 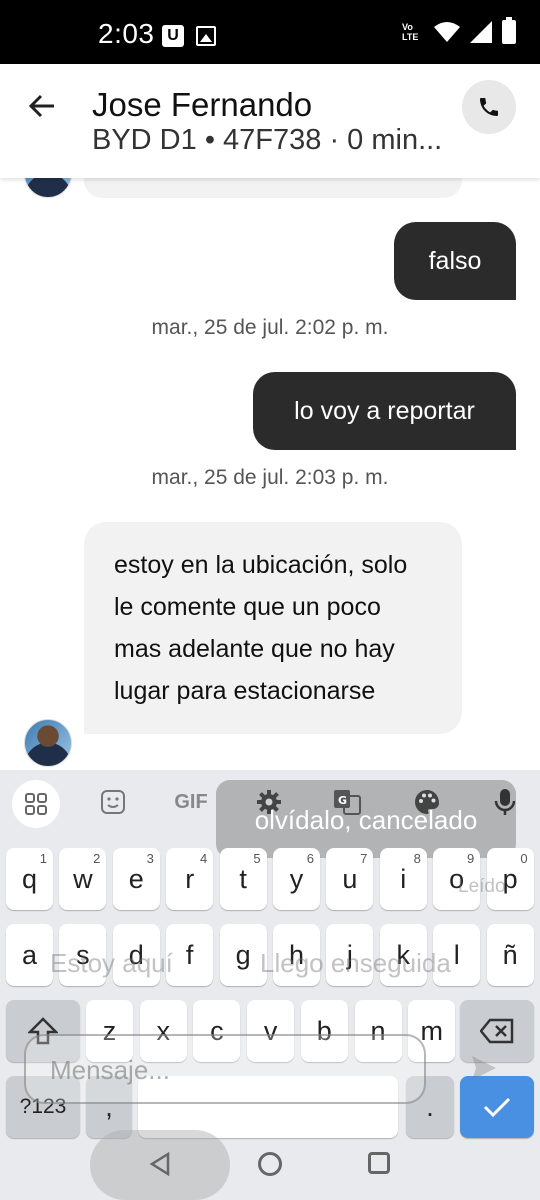 I want to click on key-y: y6, so click(x=296, y=879).